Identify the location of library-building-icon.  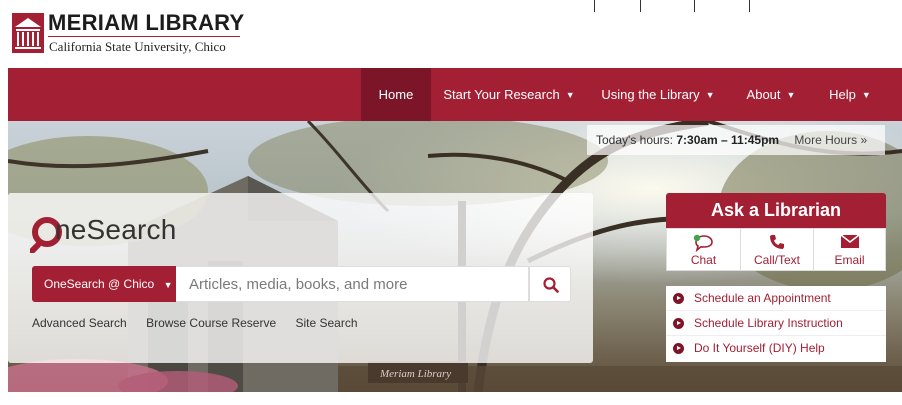
(28, 33).